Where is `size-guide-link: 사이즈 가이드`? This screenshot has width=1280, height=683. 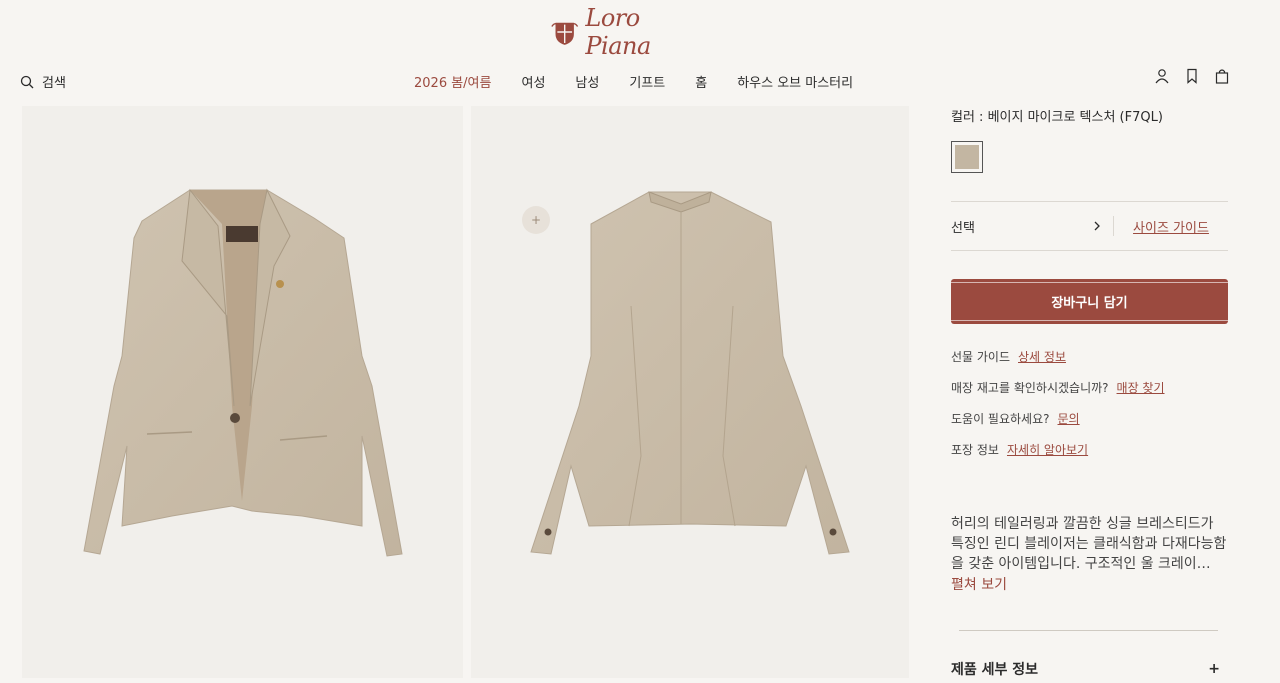
size-guide-link: 사이즈 가이드 is located at coordinates (1171, 226).